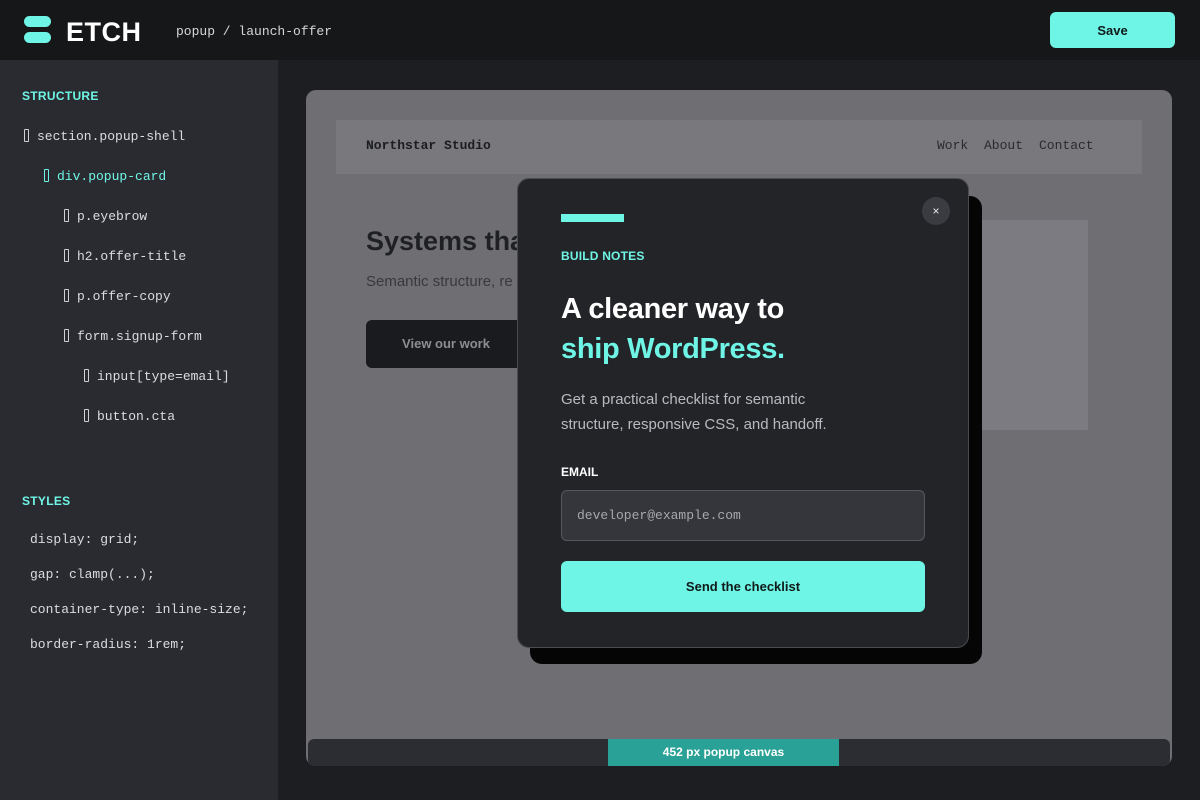 This screenshot has height=800, width=1200. What do you see at coordinates (723, 752) in the screenshot?
I see `canvas-width-badge: 452 px popup canvas` at bounding box center [723, 752].